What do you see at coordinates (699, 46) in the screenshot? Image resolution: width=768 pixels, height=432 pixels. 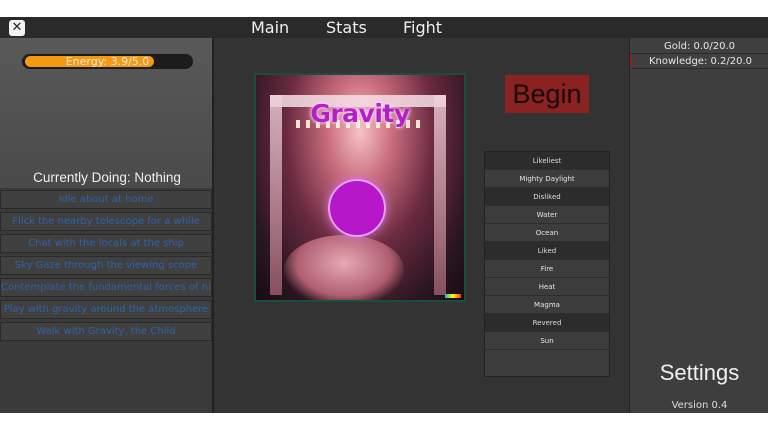 I see `gold-counter: Gold: 0.0/20.0` at bounding box center [699, 46].